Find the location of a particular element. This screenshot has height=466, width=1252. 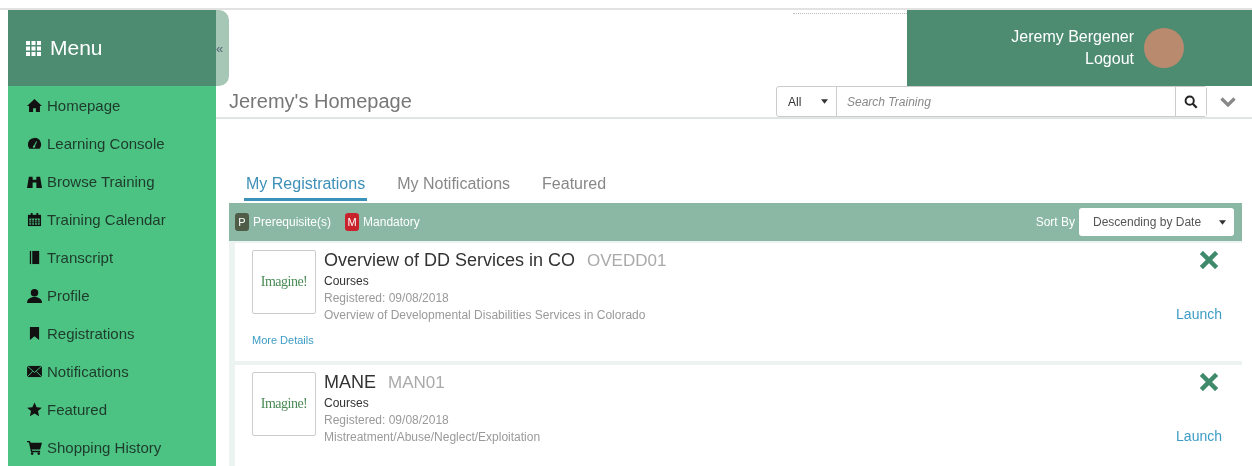

course-title: Overview of DD Services in CO is located at coordinates (450, 260).